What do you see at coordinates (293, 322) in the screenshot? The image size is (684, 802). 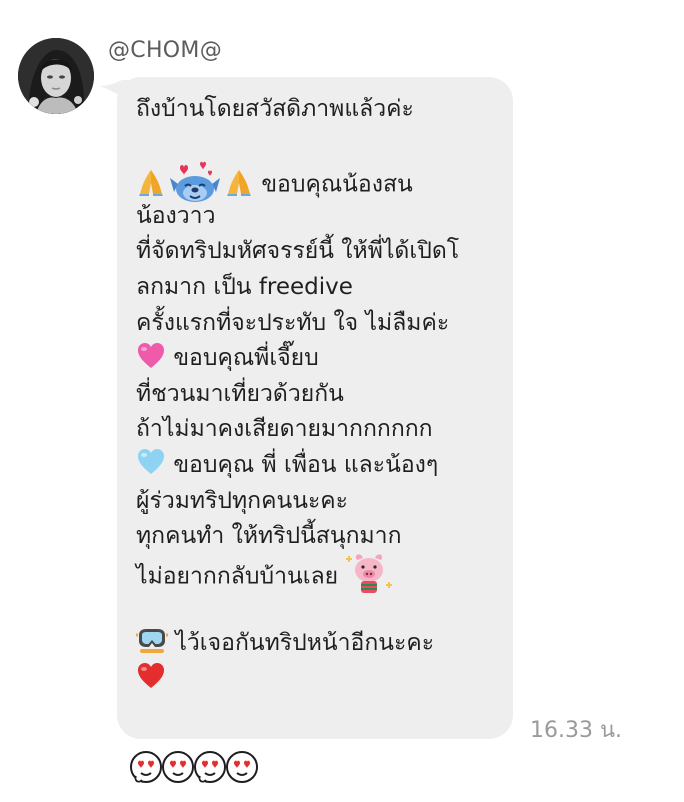 I see `message-line-text: ครั้งแรกที่จะประทับ ใจ ไม่ลืมค่ะ` at bounding box center [293, 322].